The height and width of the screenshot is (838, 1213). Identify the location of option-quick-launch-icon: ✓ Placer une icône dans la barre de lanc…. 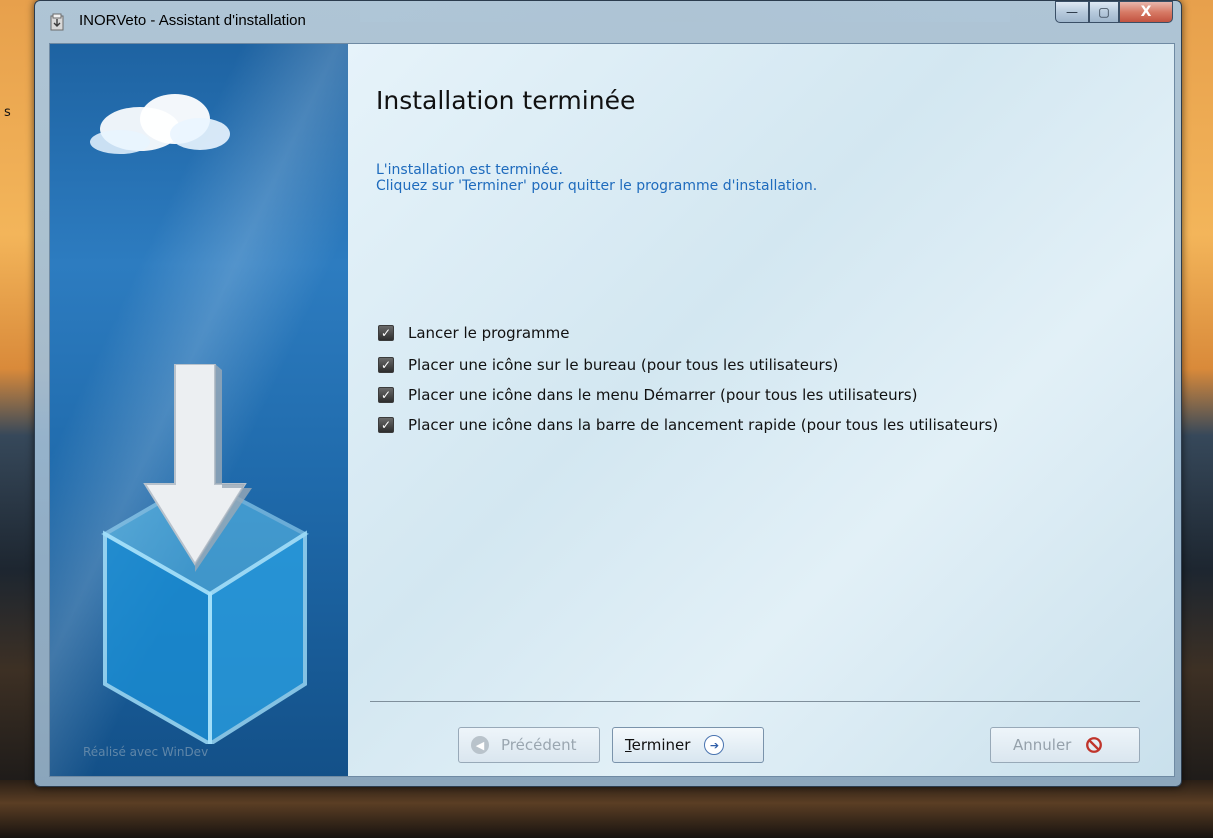
(688, 425).